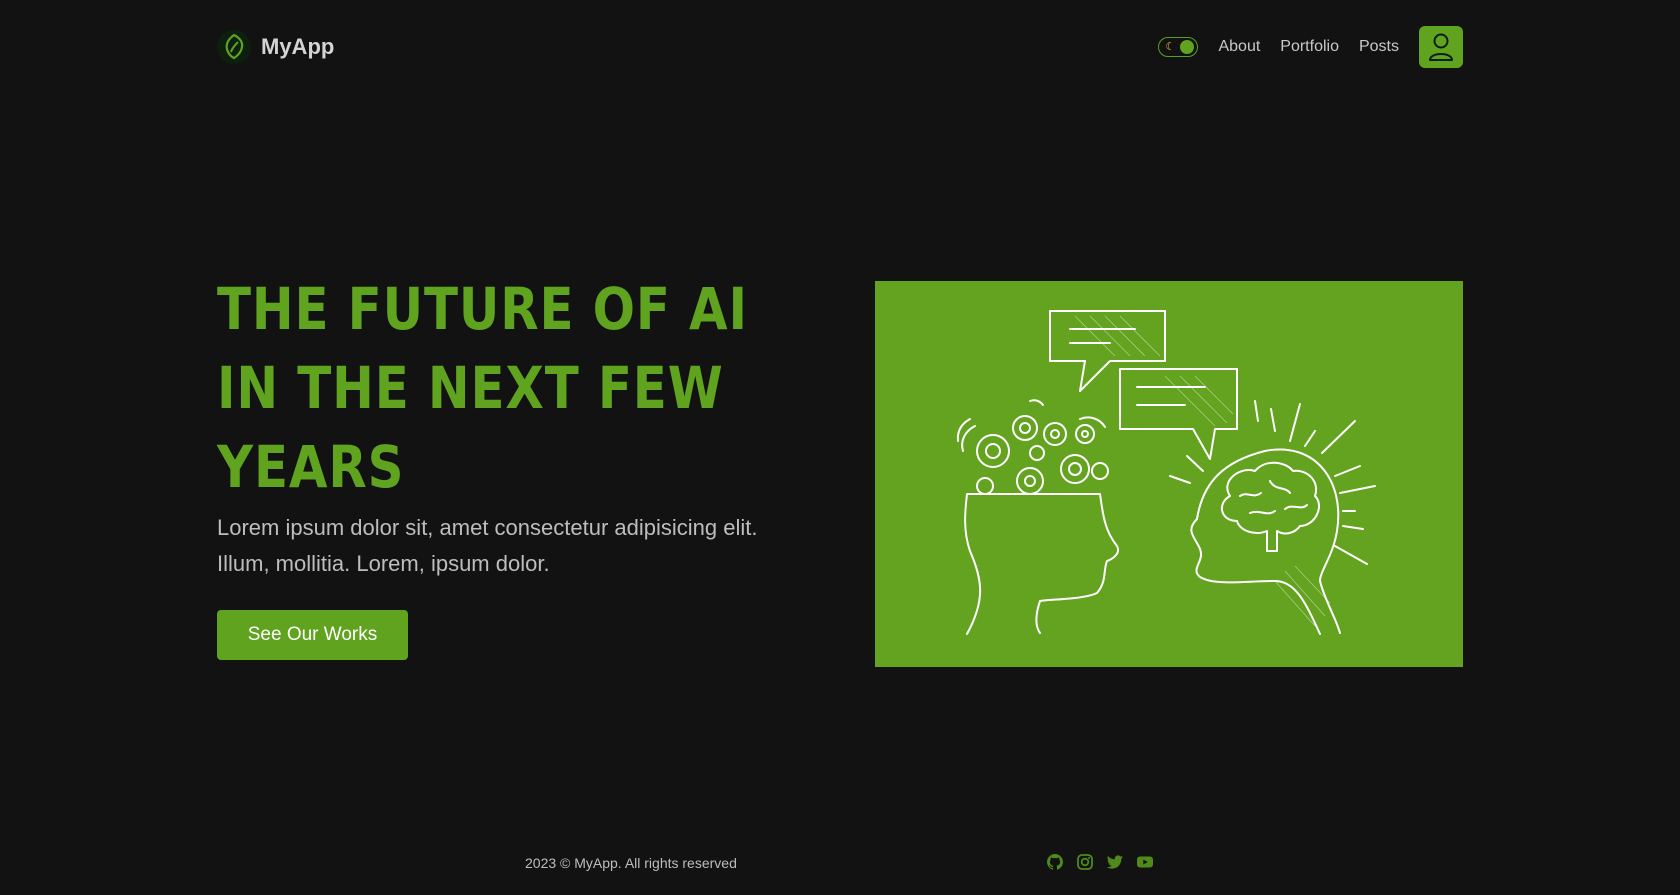 The width and height of the screenshot is (1680, 895). I want to click on user-icon, so click(1441, 47).